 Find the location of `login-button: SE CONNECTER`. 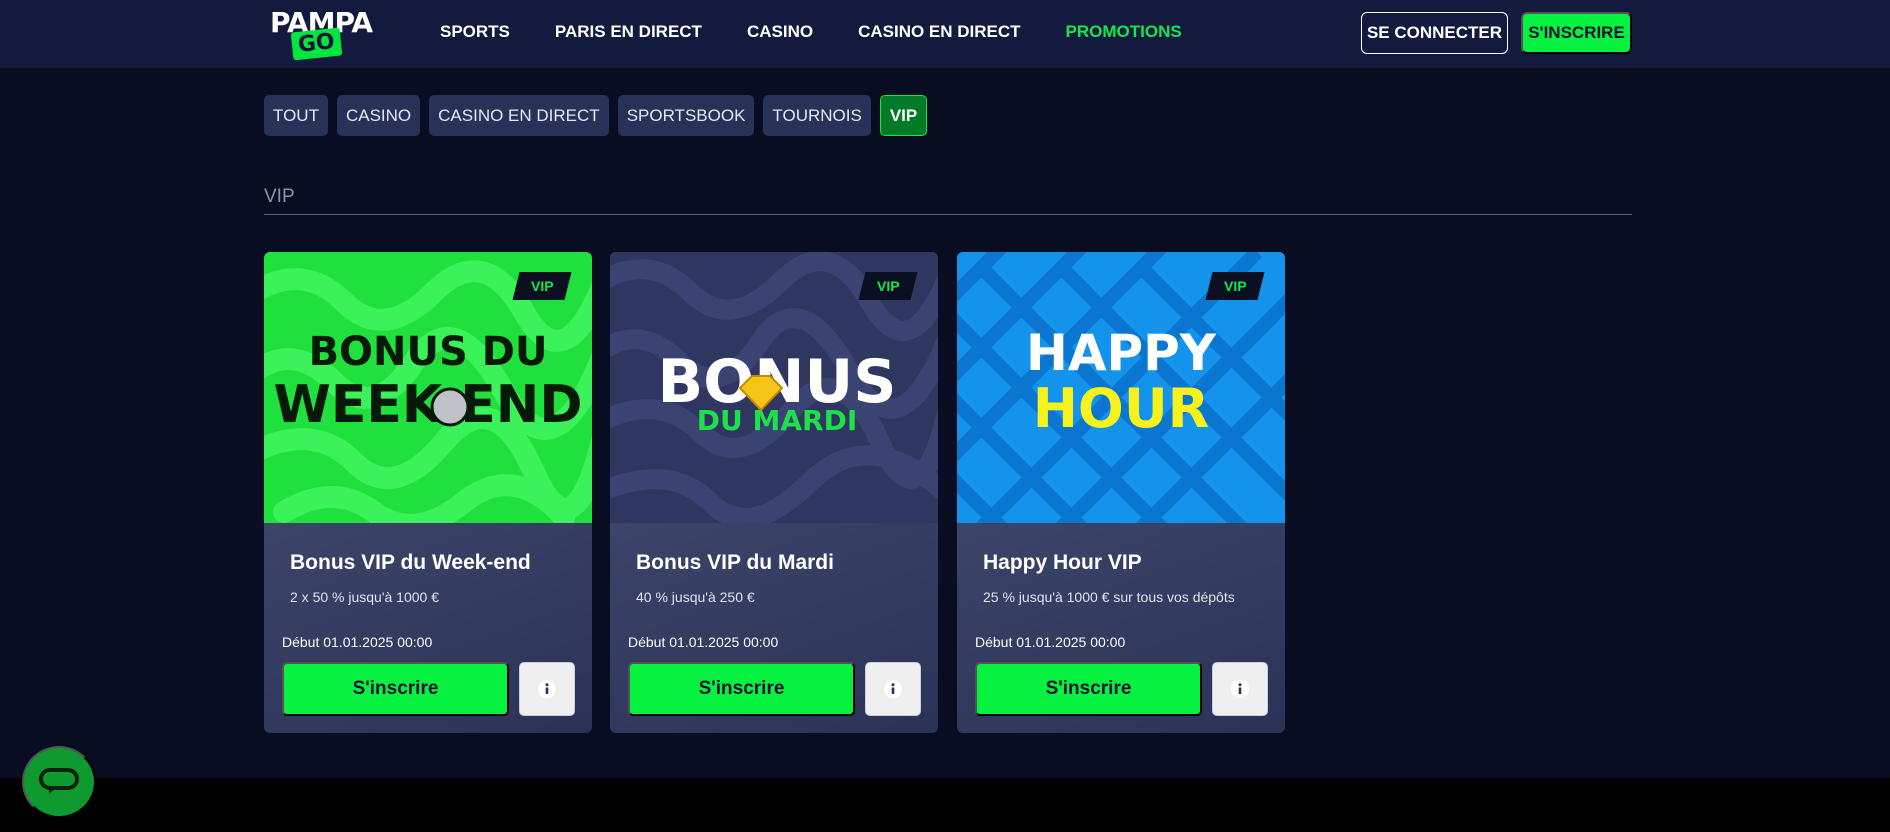

login-button: SE CONNECTER is located at coordinates (1434, 33).